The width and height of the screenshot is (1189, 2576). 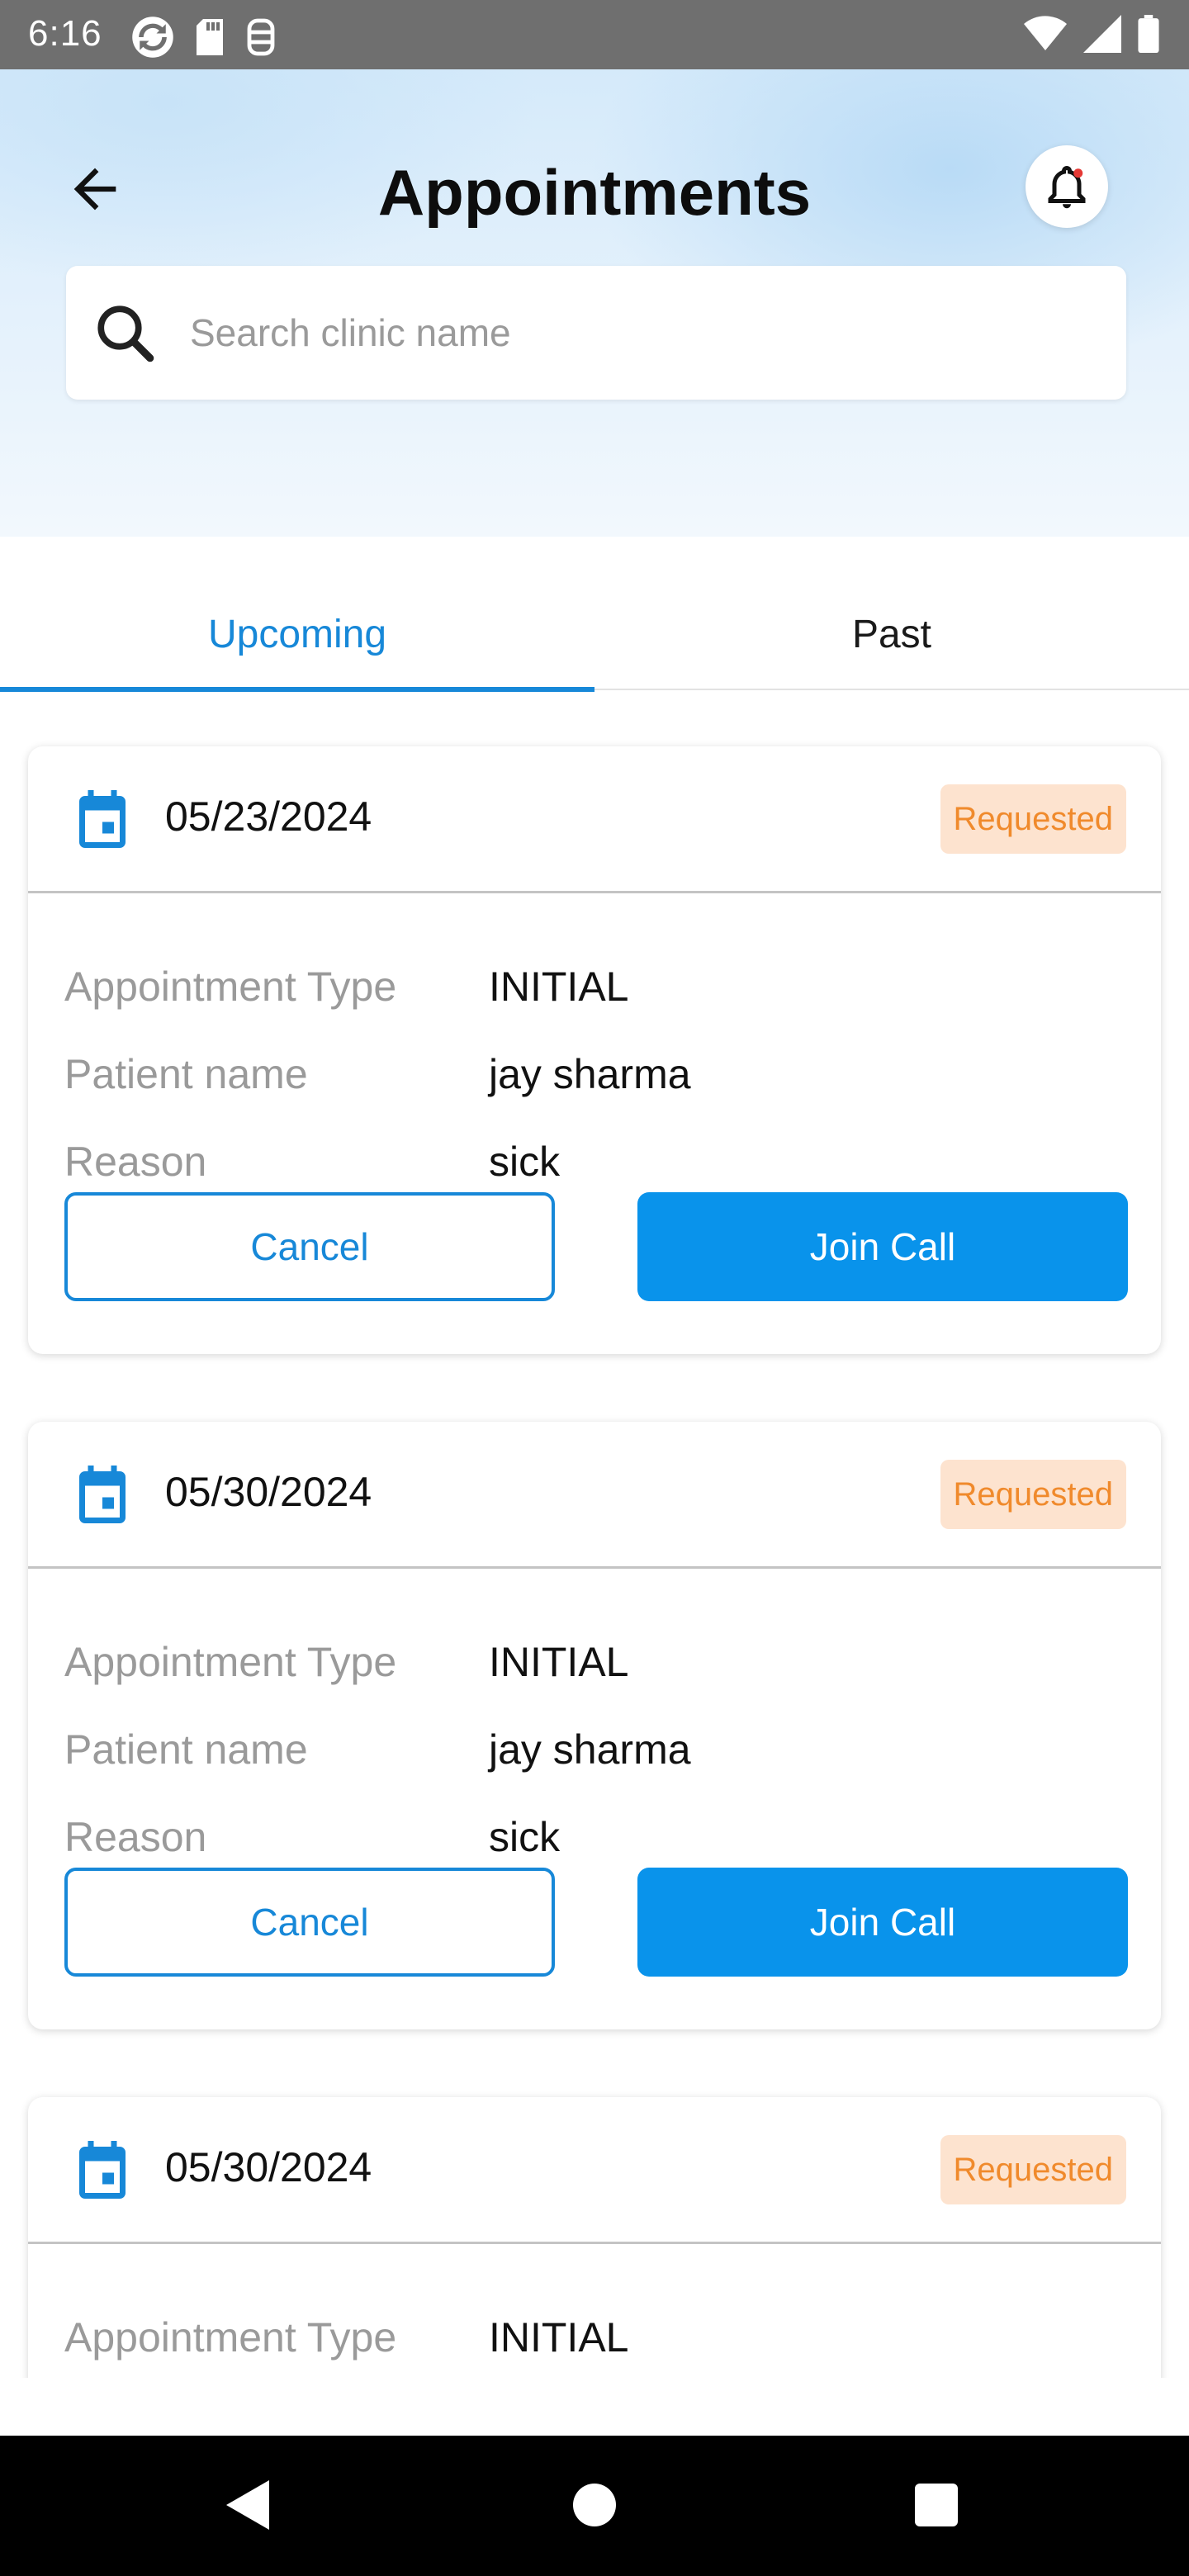 I want to click on wifi-icon, so click(x=1045, y=33).